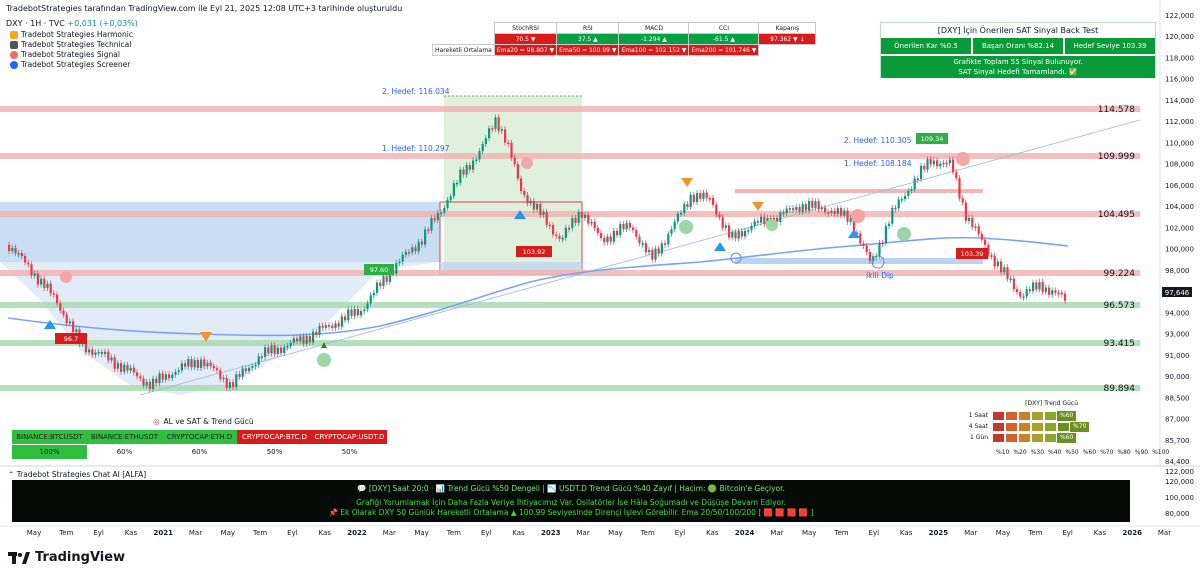 The height and width of the screenshot is (577, 1200). I want to click on expand-icon: ⌃, so click(11, 474).